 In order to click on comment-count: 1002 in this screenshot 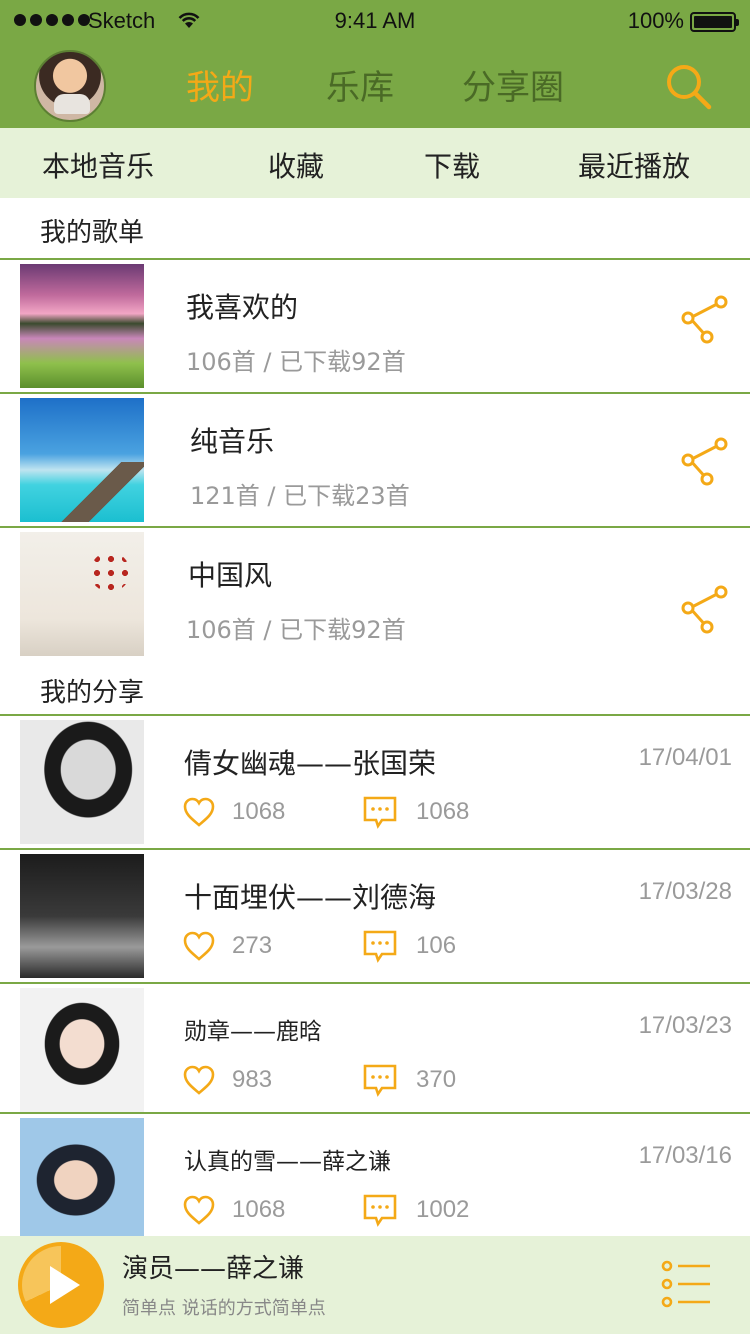, I will do `click(443, 1209)`.